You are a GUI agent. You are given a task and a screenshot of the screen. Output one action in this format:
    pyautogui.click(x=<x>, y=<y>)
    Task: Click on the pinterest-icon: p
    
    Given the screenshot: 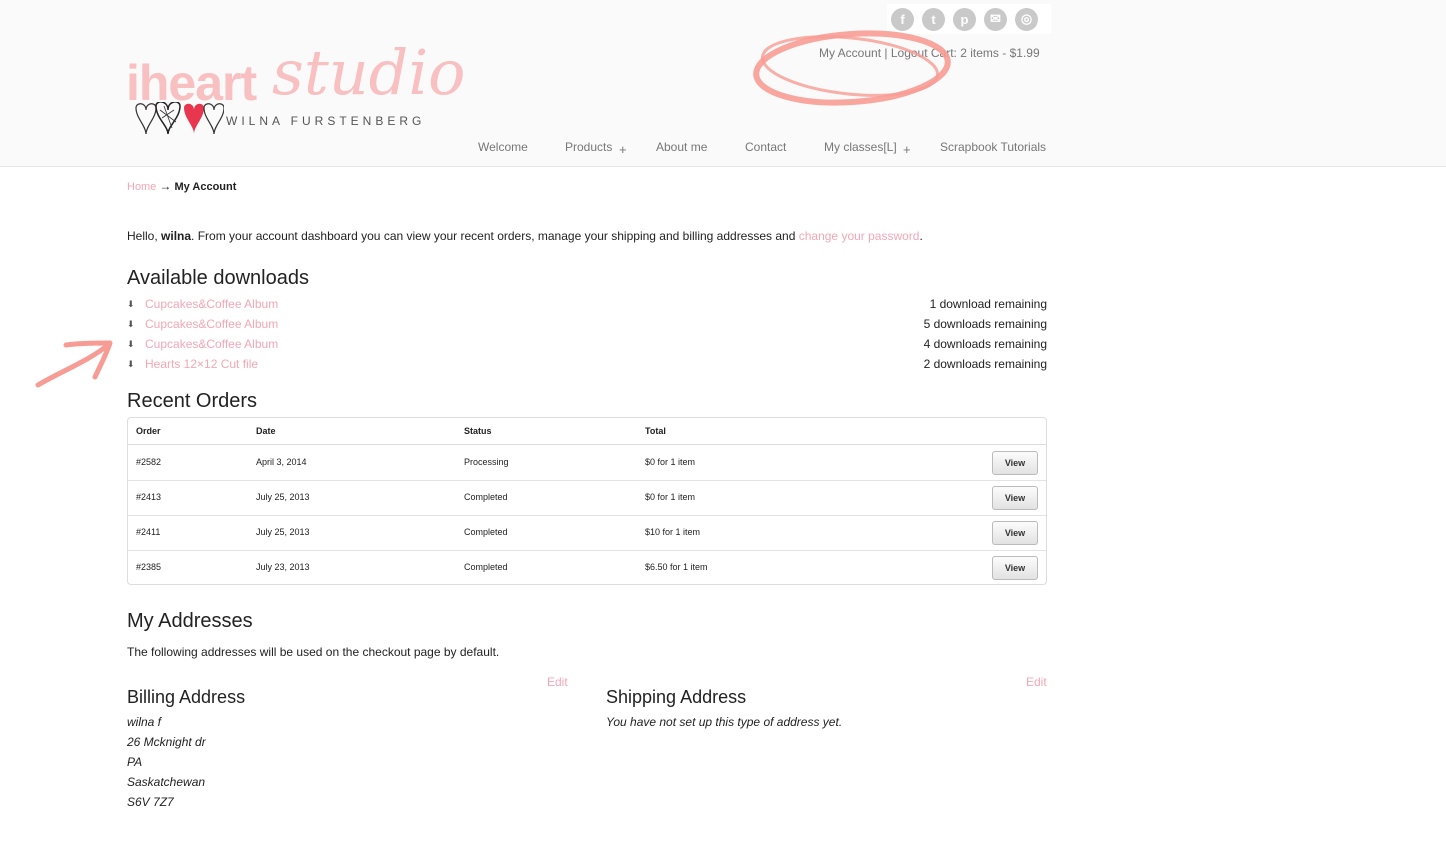 What is the action you would take?
    pyautogui.click(x=964, y=19)
    